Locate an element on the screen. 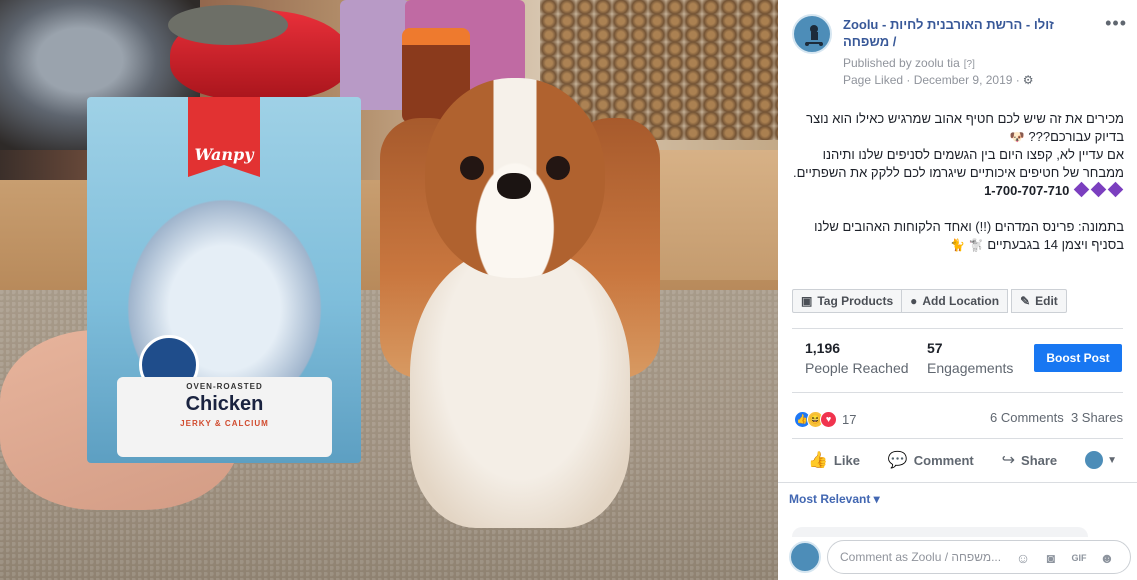  comment-button: 💬 Comment is located at coordinates (931, 460).